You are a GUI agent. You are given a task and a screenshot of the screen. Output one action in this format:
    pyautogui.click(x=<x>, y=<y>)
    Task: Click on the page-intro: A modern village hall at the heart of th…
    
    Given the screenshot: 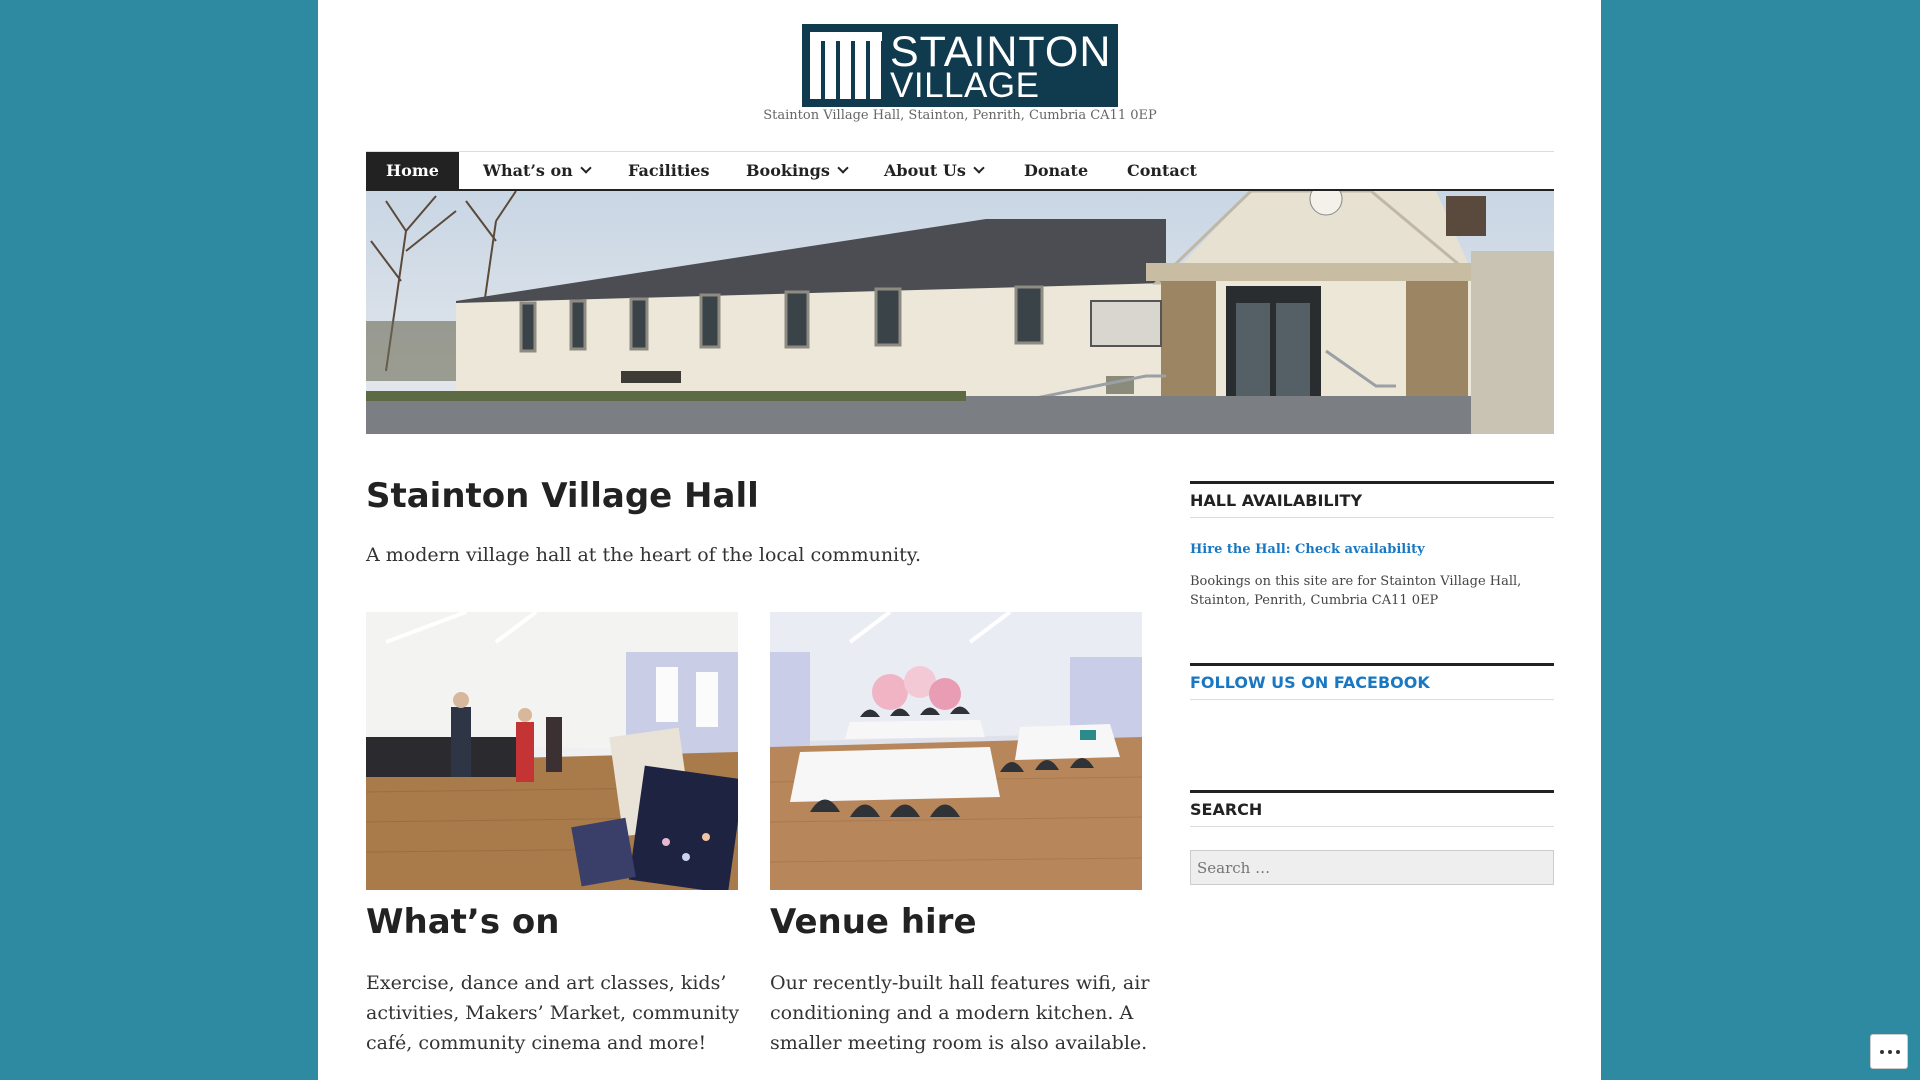 What is the action you would take?
    pyautogui.click(x=644, y=555)
    